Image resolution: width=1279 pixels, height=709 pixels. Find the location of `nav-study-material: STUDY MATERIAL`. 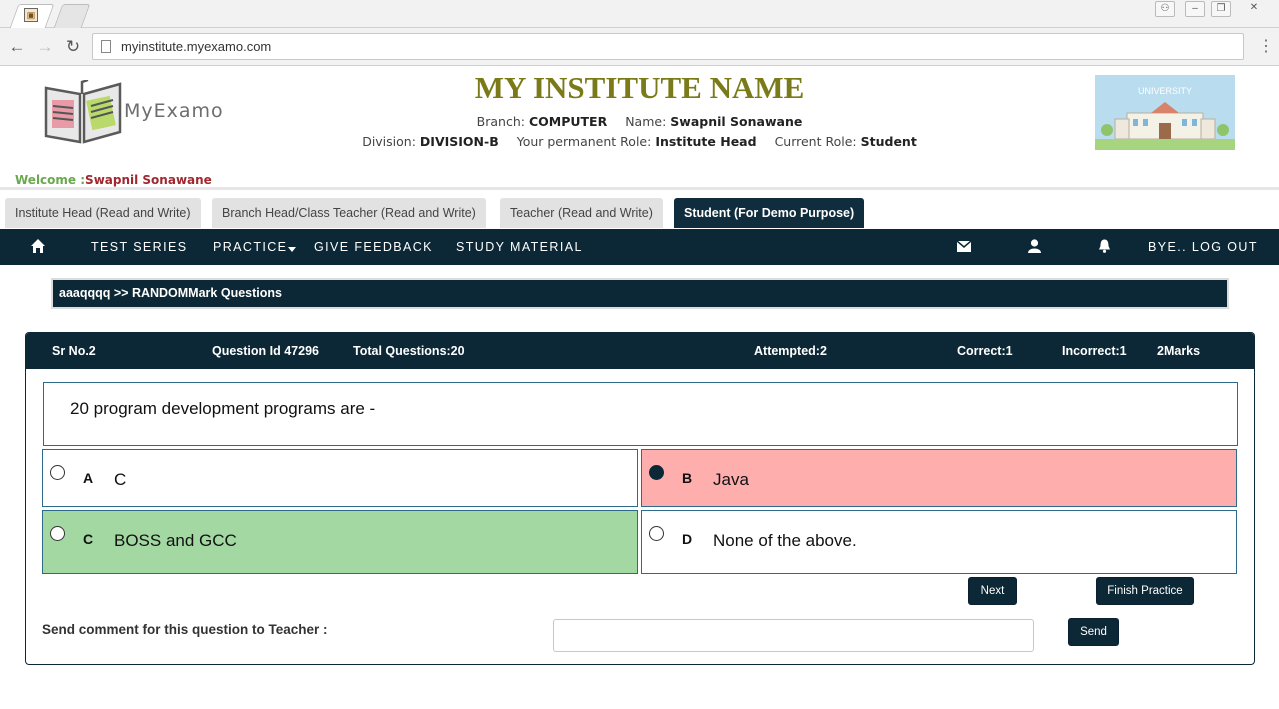

nav-study-material: STUDY MATERIAL is located at coordinates (519, 247).